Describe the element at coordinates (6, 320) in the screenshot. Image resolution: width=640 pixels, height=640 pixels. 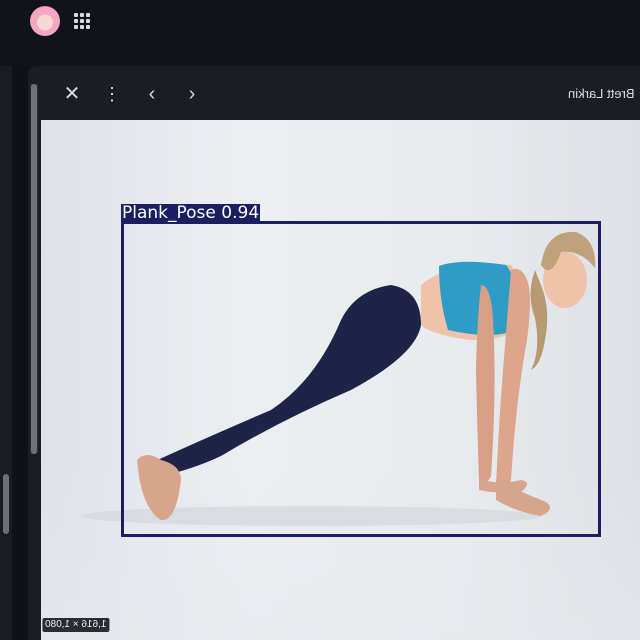
I see `left-scrollbar` at that location.